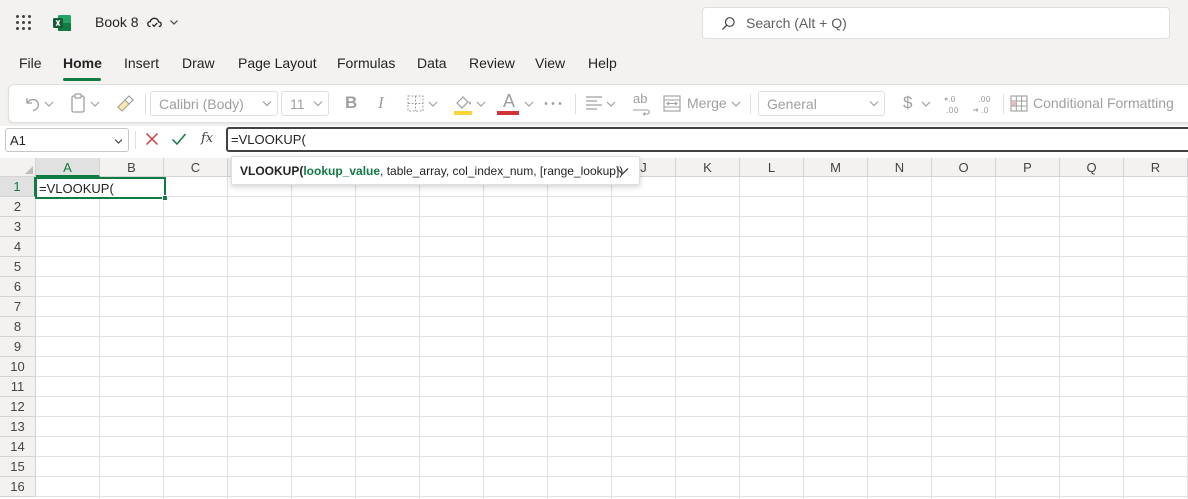 The image size is (1188, 499). What do you see at coordinates (30, 63) in the screenshot?
I see `tab-file: File` at bounding box center [30, 63].